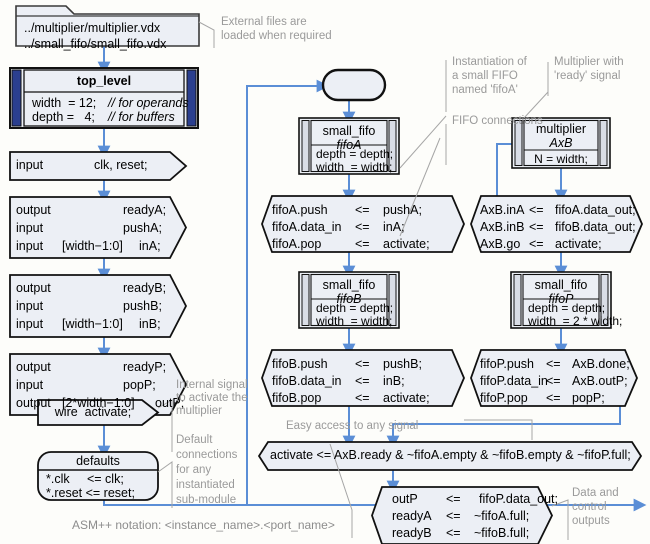 The image size is (650, 544). I want to click on conn-AxB-row-2-rhs: activate;, so click(578, 244).